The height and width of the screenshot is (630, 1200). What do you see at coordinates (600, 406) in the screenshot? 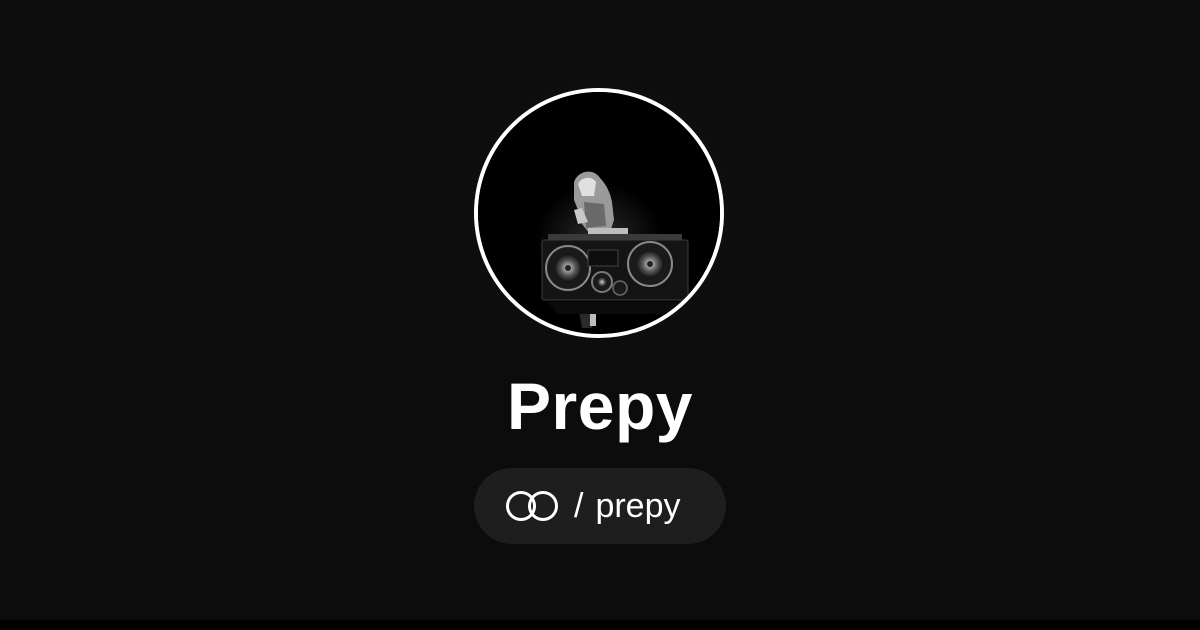
I see `profile-name: Prepy` at bounding box center [600, 406].